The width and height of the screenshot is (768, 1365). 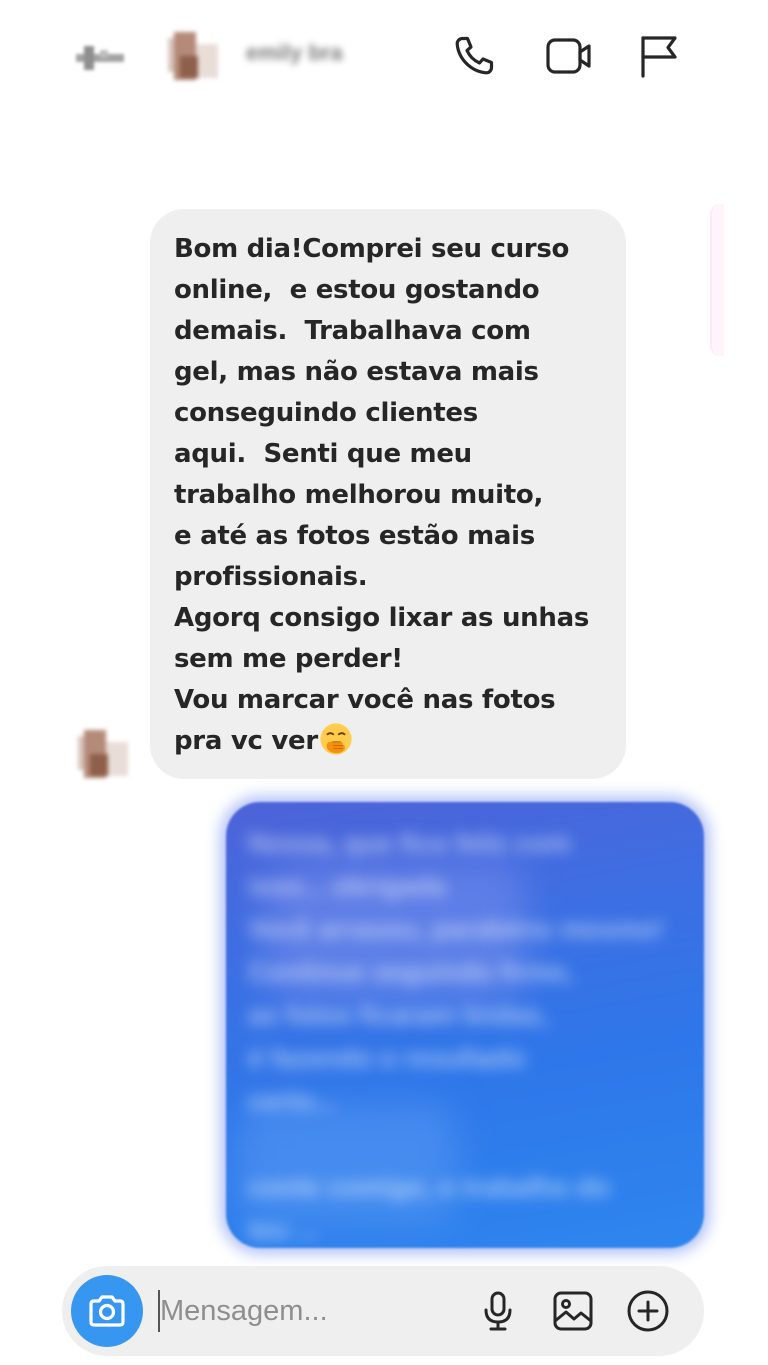 I want to click on audio-call-button, so click(x=474, y=56).